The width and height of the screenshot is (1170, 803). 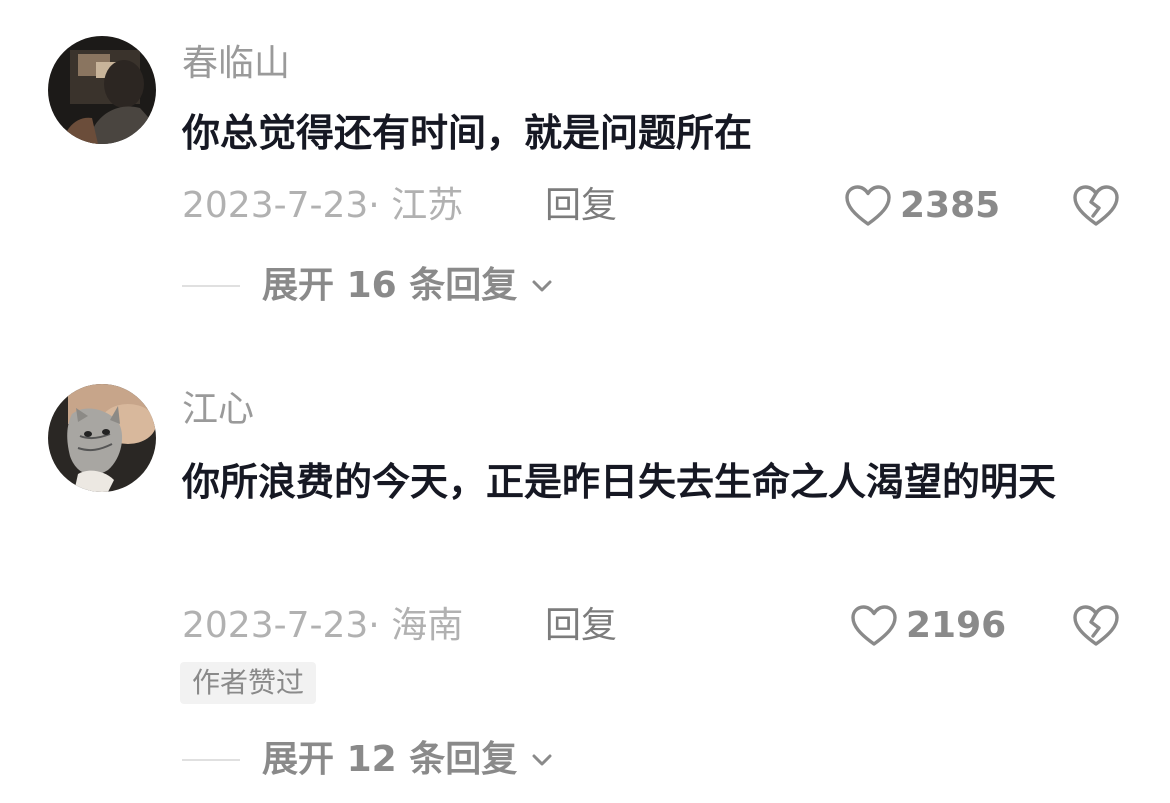 What do you see at coordinates (218, 410) in the screenshot?
I see `username: 江心` at bounding box center [218, 410].